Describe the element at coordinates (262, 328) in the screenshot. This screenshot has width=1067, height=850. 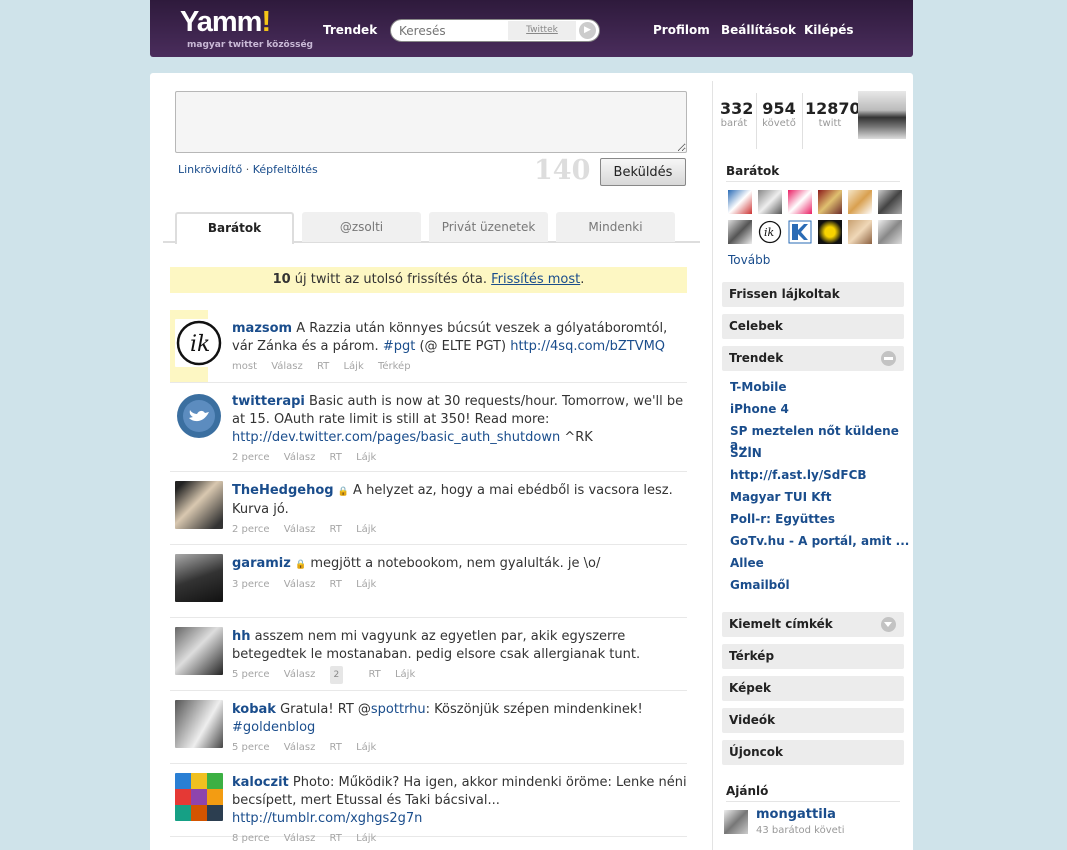
I see `tweet-username: mazsom` at that location.